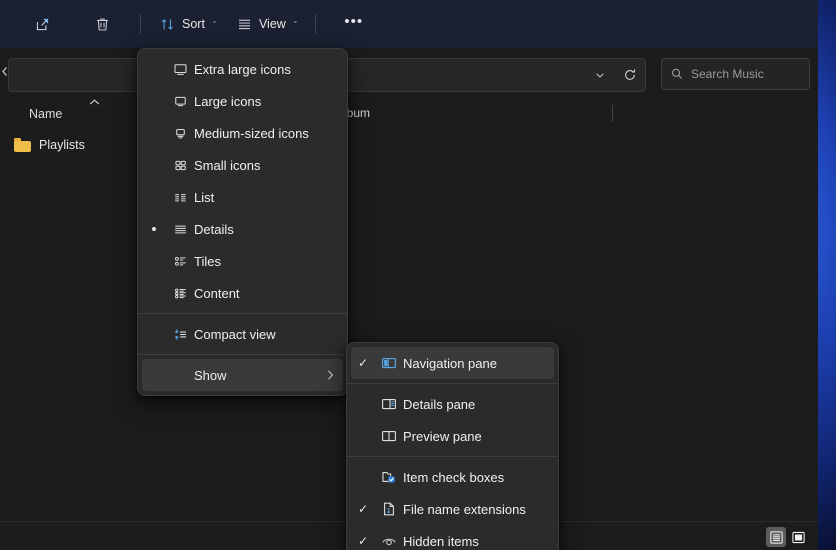 This screenshot has width=836, height=550. I want to click on share-button, so click(42, 24).